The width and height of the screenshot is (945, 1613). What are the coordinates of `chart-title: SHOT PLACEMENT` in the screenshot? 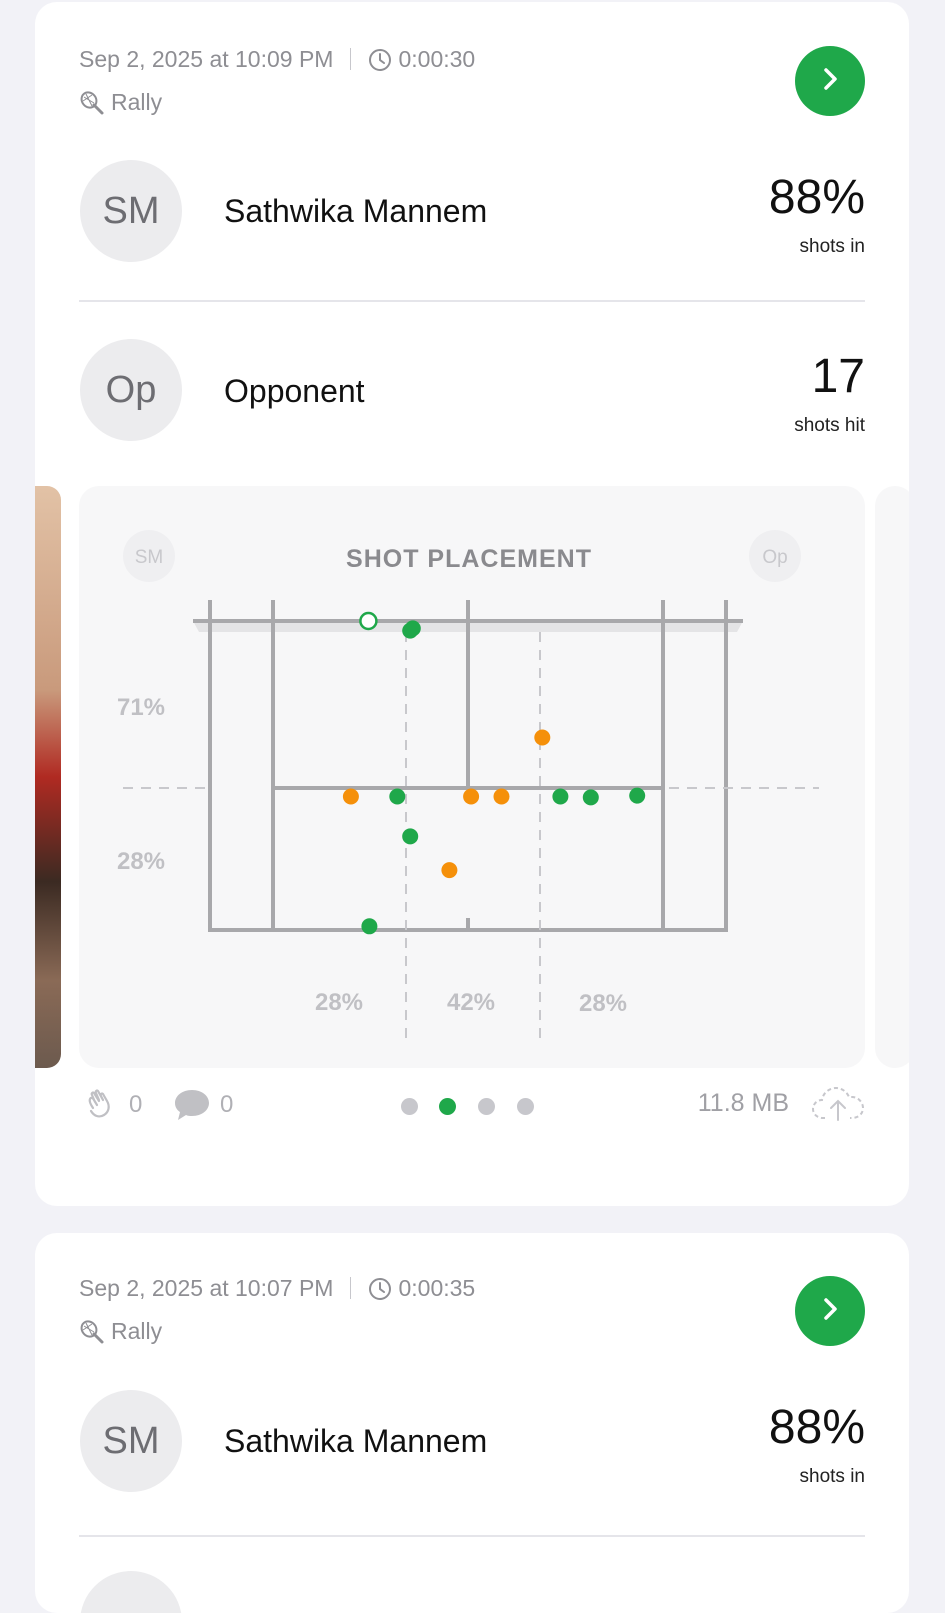 It's located at (469, 559).